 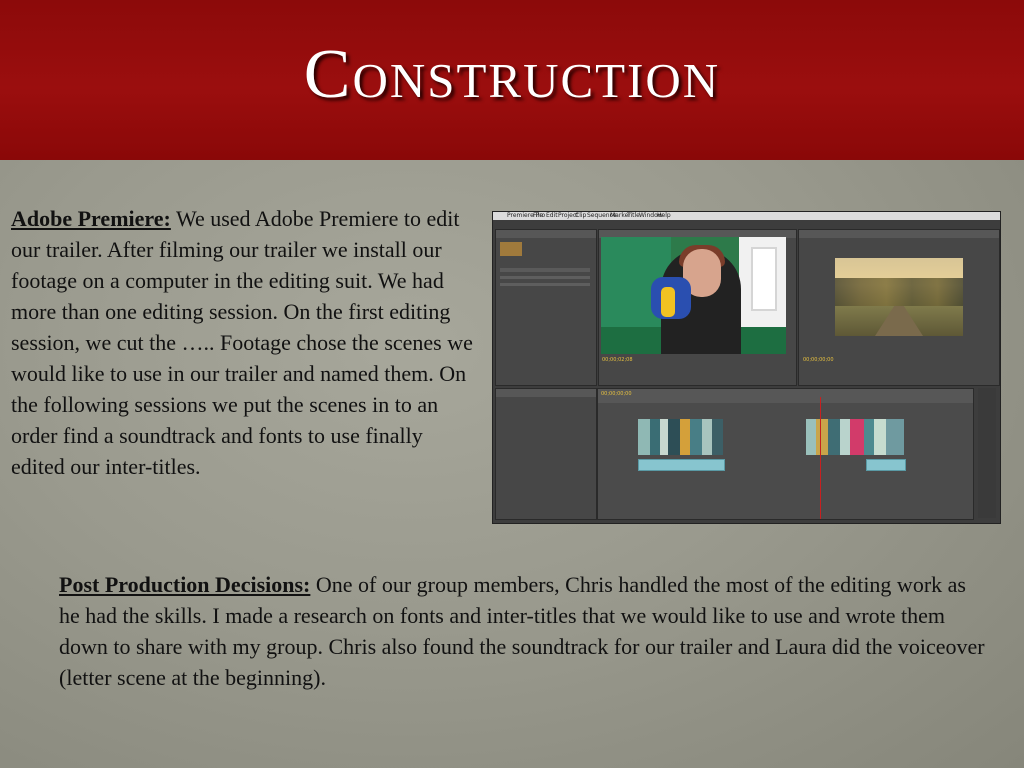 I want to click on menu-item: Help, so click(x=664, y=215).